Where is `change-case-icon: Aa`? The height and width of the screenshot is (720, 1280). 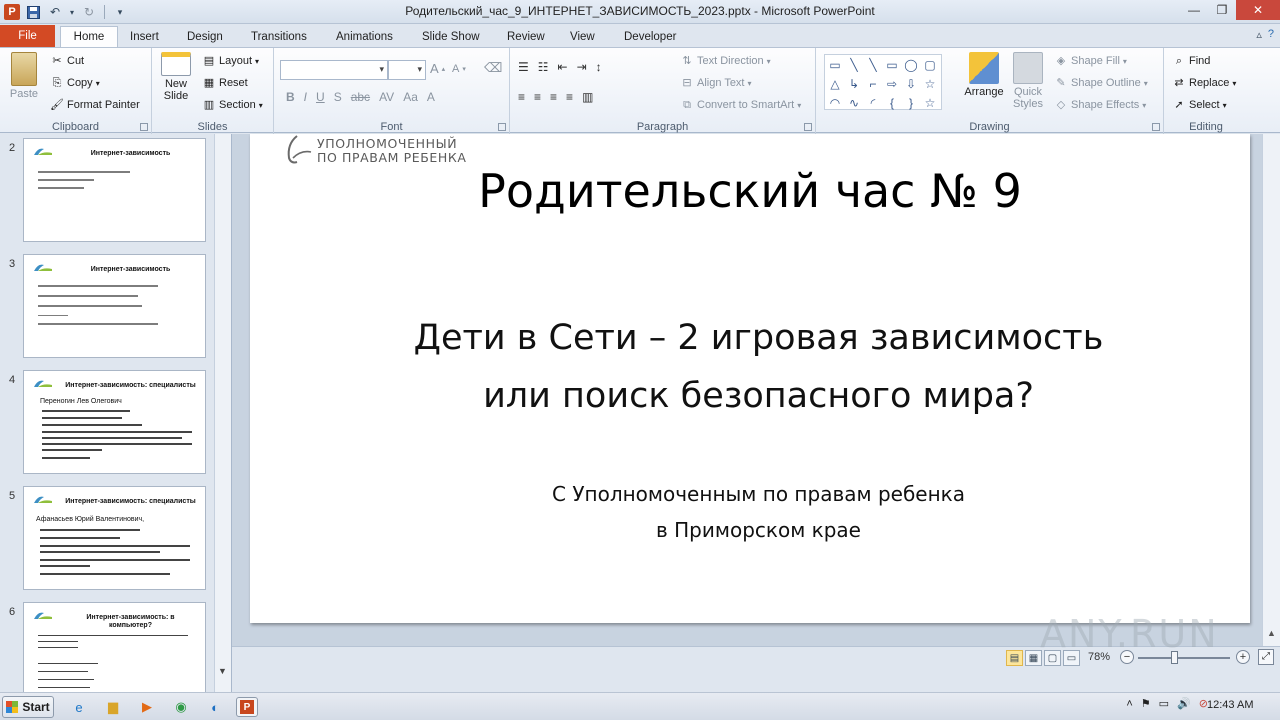 change-case-icon: Aa is located at coordinates (410, 97).